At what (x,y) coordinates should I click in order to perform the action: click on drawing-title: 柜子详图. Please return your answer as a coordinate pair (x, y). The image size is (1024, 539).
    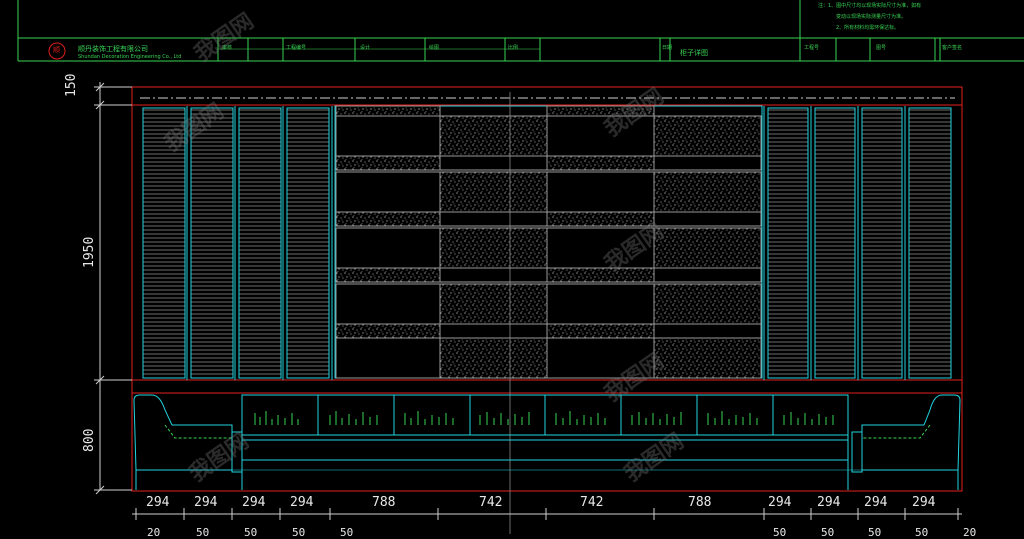
    Looking at the image, I should click on (694, 53).